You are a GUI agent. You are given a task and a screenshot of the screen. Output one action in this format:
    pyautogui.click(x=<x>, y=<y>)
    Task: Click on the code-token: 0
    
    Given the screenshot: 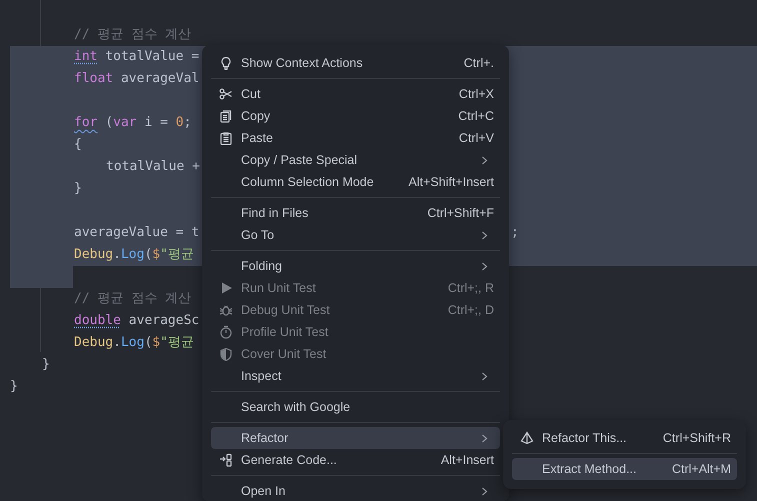 What is the action you would take?
    pyautogui.click(x=180, y=123)
    